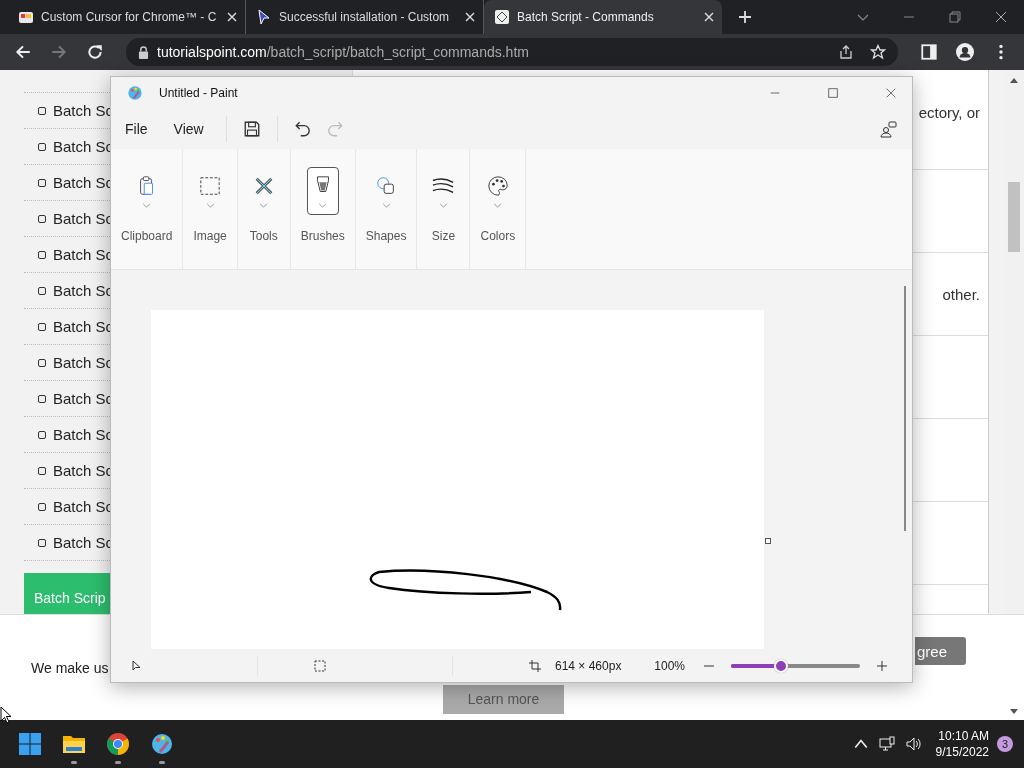 The width and height of the screenshot is (1024, 768). Describe the element at coordinates (878, 52) in the screenshot. I see `star-icon` at that location.